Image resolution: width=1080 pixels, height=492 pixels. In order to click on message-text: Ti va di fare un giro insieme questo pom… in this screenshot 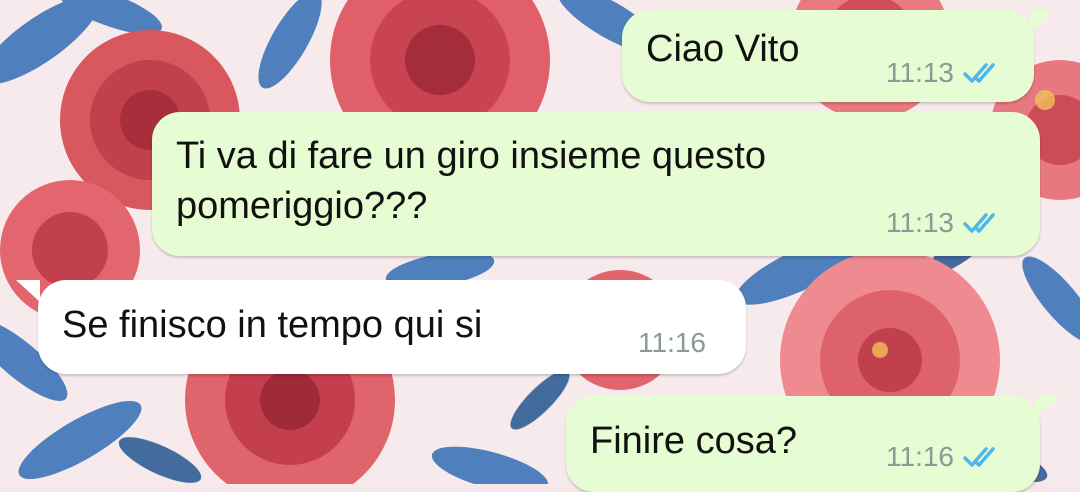, I will do `click(471, 181)`.